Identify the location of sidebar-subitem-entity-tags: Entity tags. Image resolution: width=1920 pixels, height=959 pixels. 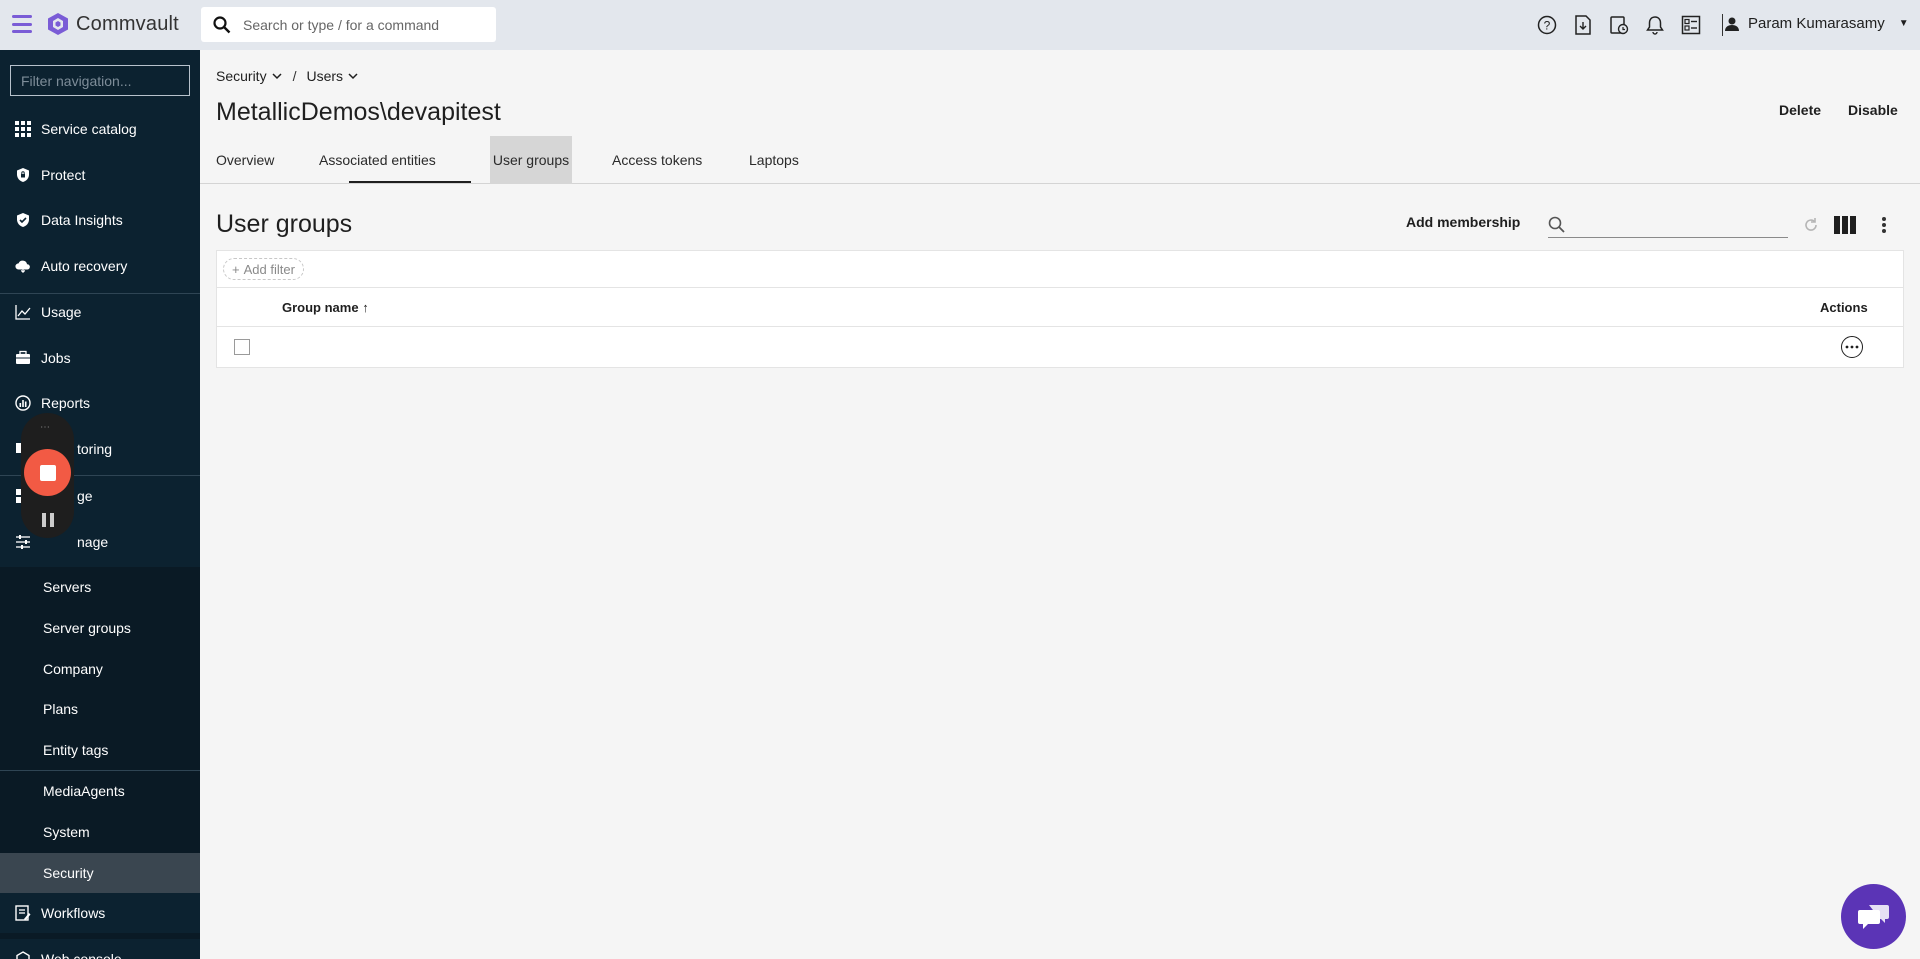
(100, 750).